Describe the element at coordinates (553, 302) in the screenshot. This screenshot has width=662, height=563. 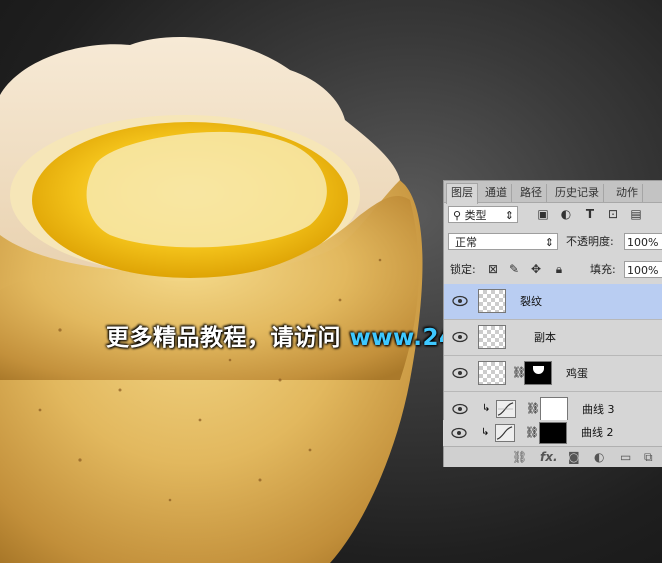
I see `layer-row: 裂纹` at that location.